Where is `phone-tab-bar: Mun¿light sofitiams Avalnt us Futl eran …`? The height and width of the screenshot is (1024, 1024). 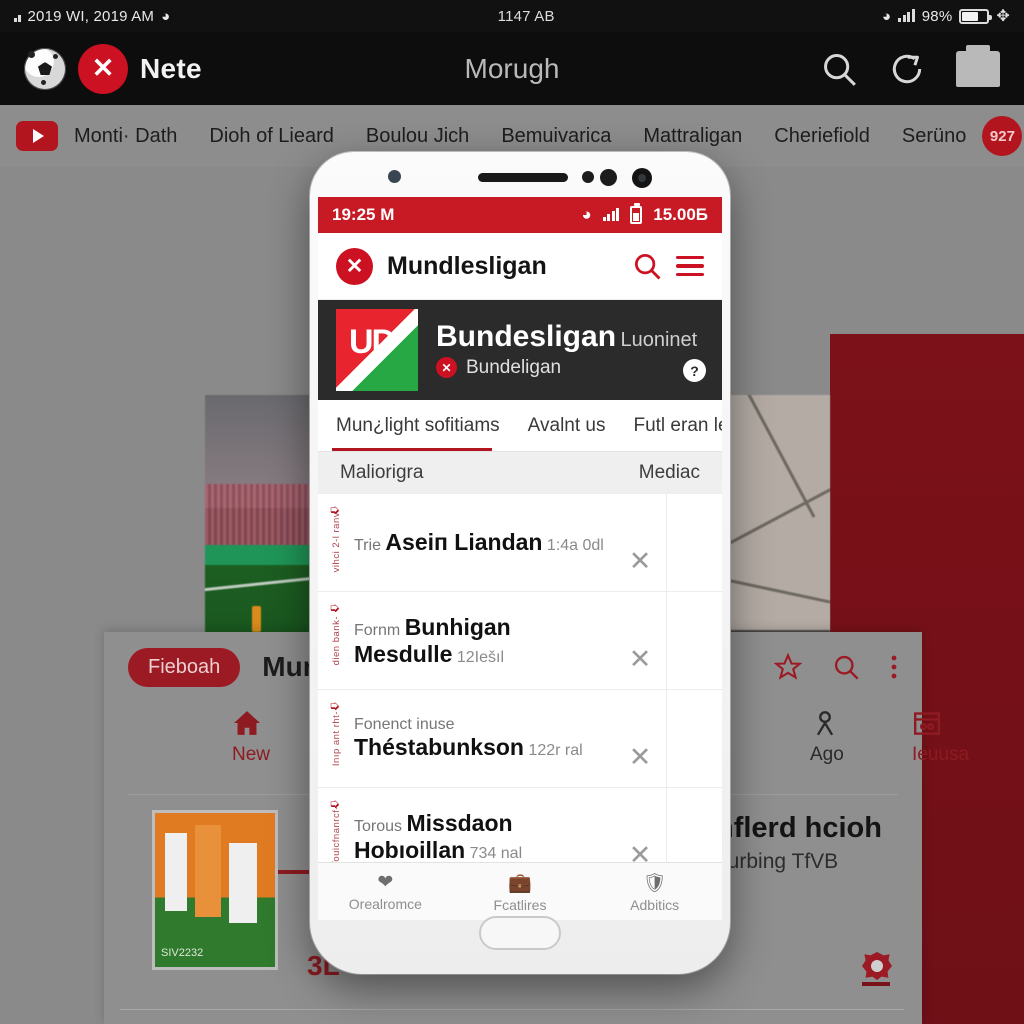 phone-tab-bar: Mun¿light sofitiams Avalnt us Futl eran … is located at coordinates (520, 426).